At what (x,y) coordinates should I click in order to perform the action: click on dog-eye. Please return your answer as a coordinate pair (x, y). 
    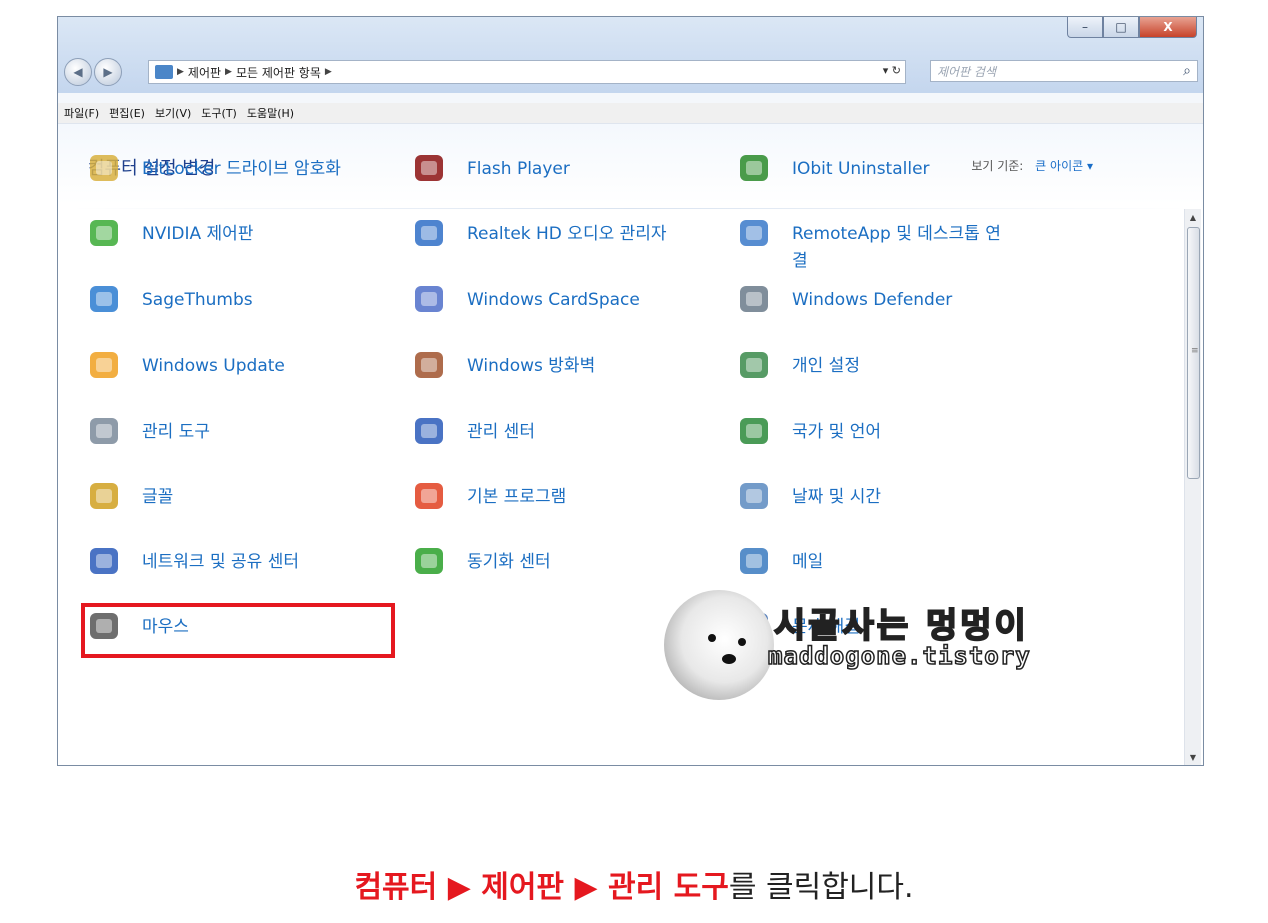
    Looking at the image, I should click on (712, 638).